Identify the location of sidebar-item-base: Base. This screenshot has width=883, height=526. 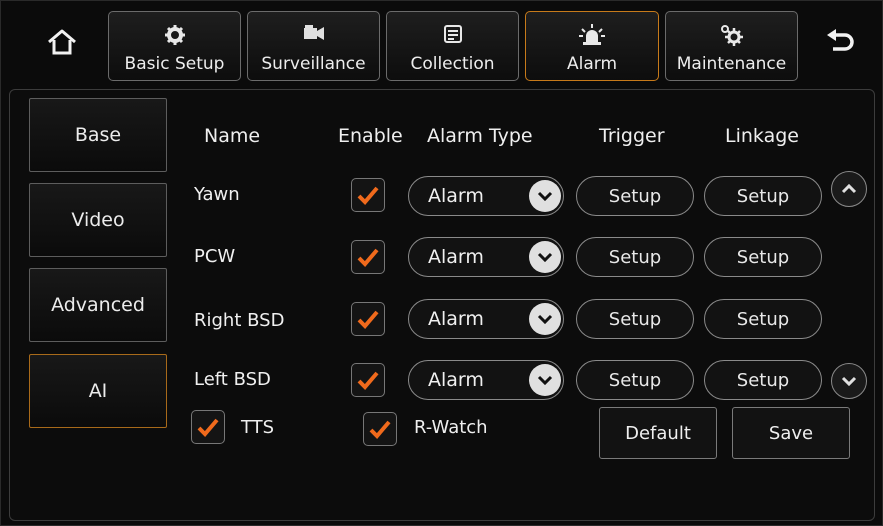
(98, 135).